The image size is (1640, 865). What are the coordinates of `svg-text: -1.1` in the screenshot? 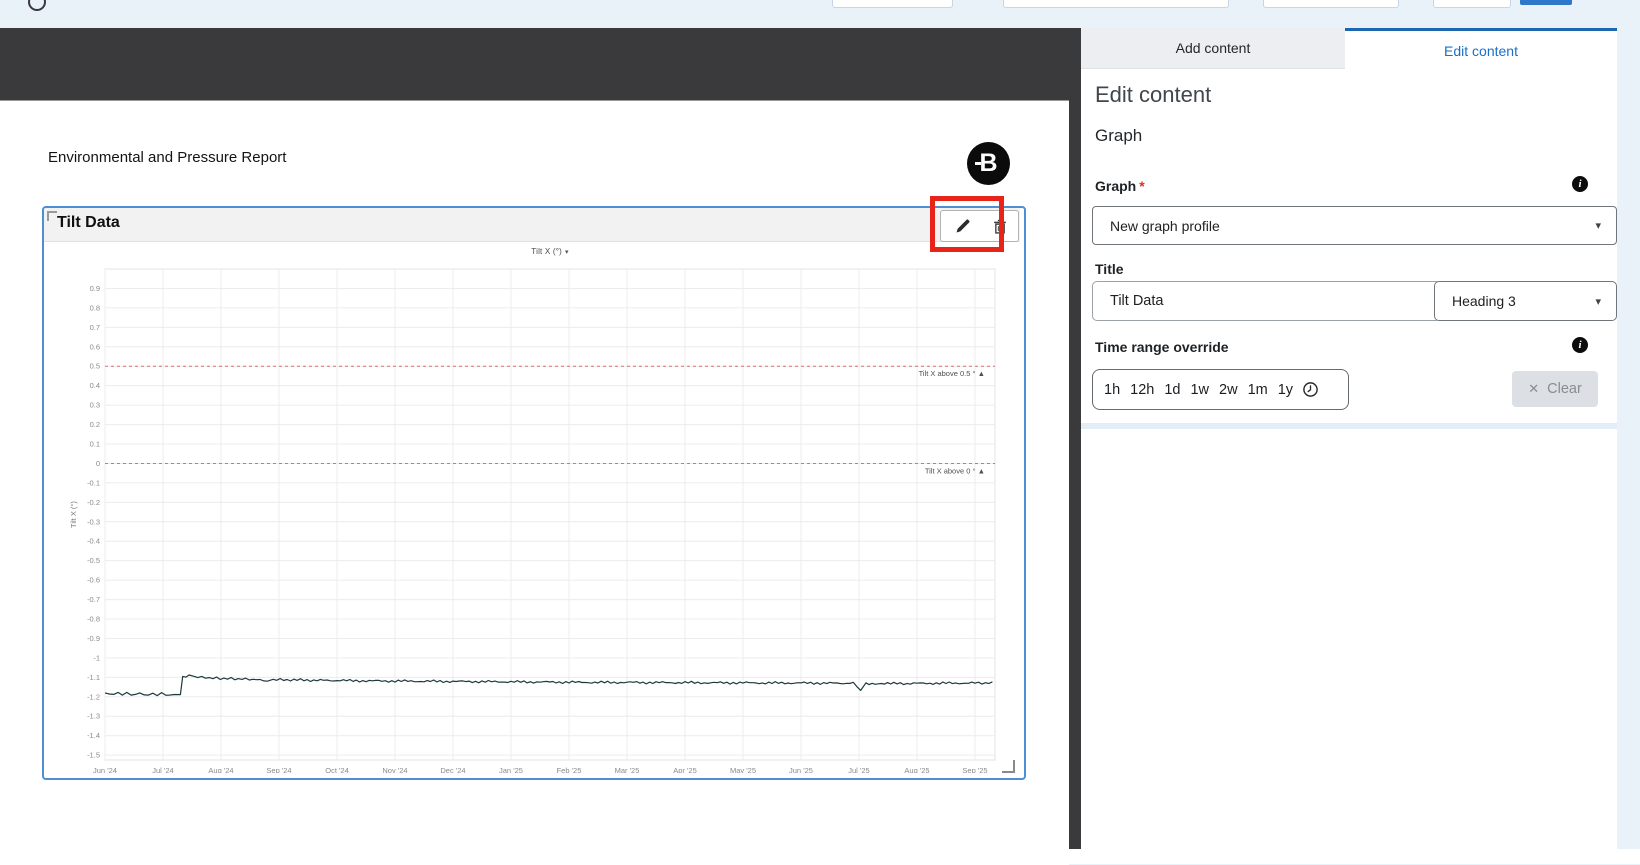 It's located at (93, 677).